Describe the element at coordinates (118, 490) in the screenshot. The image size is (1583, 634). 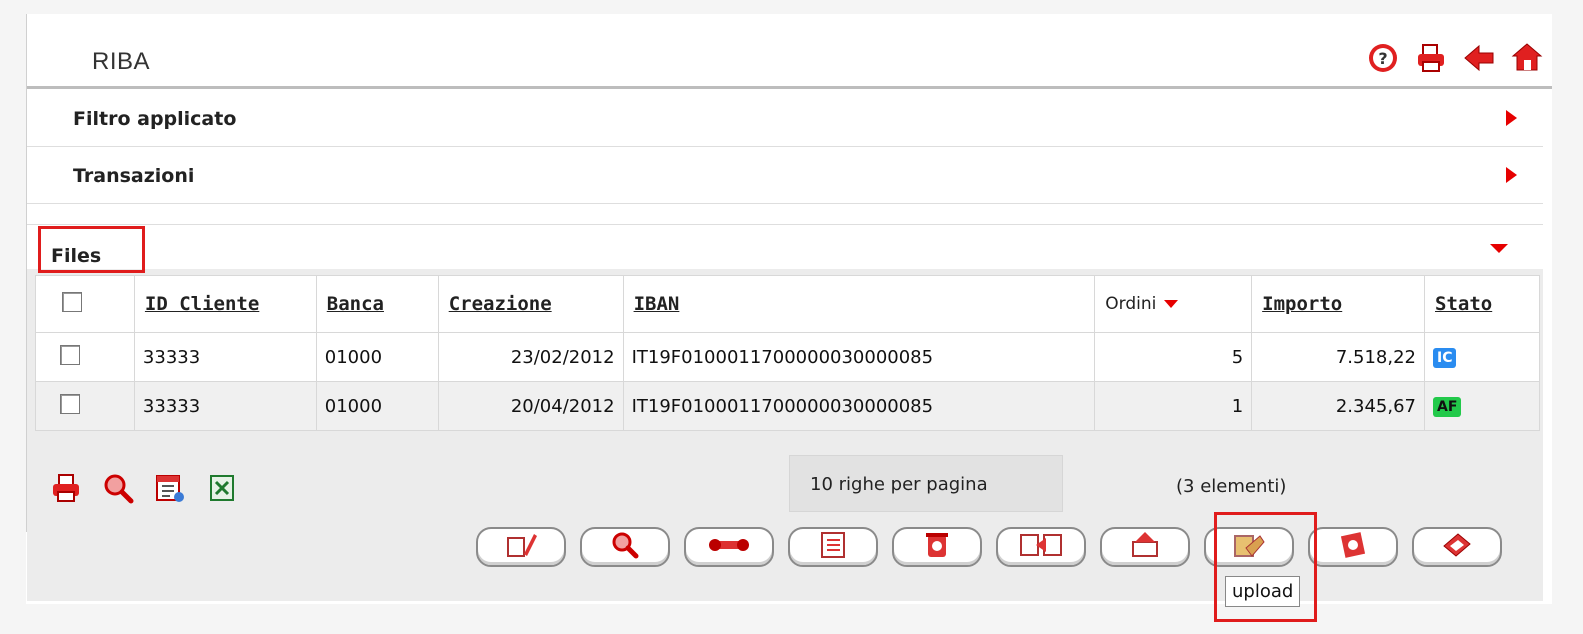
I see `zoom-icon` at that location.